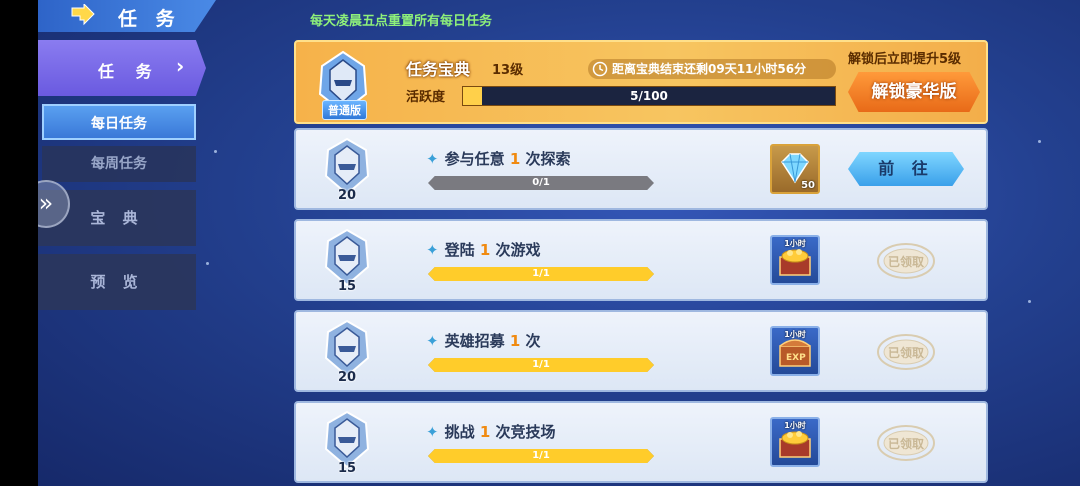 Image resolution: width=1080 pixels, height=486 pixels. I want to click on pass-timer-text: 距离宝典结束还剩09天11小时56分, so click(709, 69).